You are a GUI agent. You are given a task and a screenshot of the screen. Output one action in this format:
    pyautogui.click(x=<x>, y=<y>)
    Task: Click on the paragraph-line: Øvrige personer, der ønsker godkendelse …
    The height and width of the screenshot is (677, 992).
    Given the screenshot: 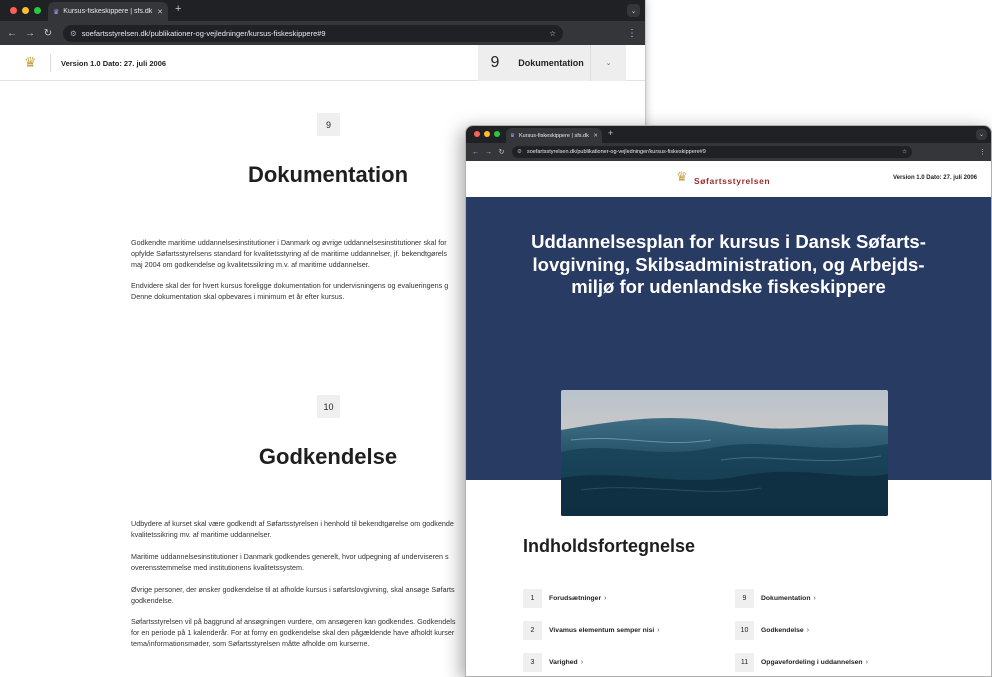 What is the action you would take?
    pyautogui.click(x=293, y=589)
    